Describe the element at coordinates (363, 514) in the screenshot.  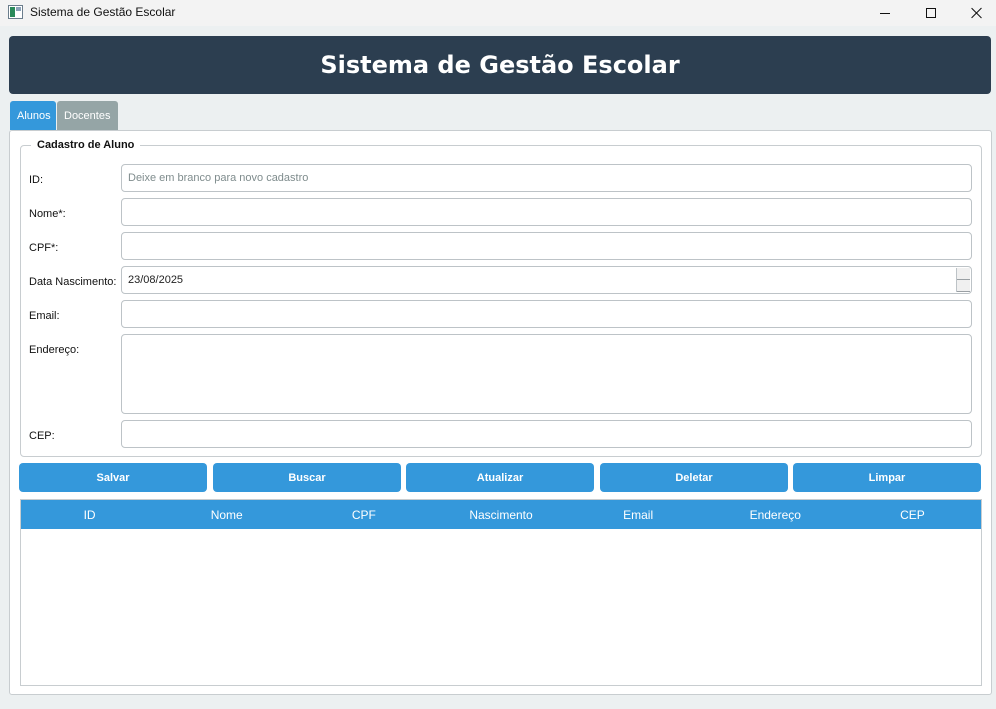
I see `column-header-cpf: CPF` at that location.